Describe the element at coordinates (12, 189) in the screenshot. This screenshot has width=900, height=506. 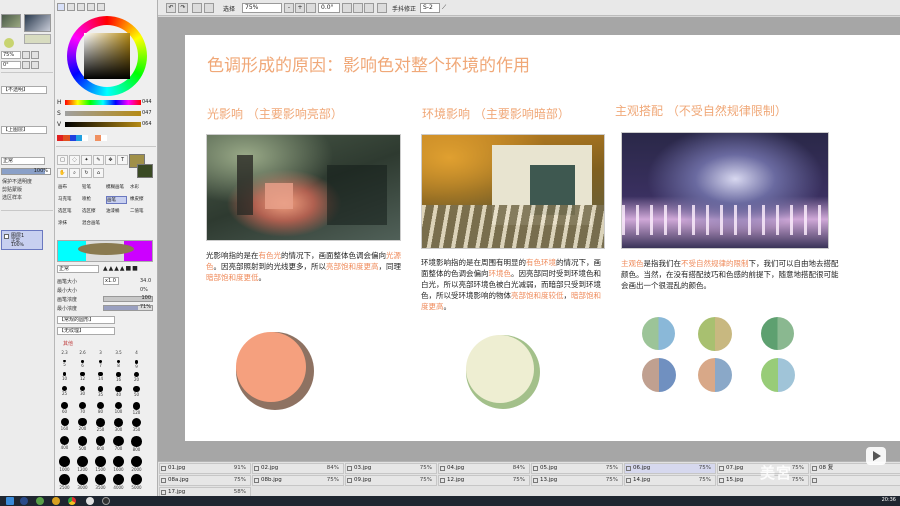
I see `clipping-mask-checkbox: 剪贴蒙版` at that location.